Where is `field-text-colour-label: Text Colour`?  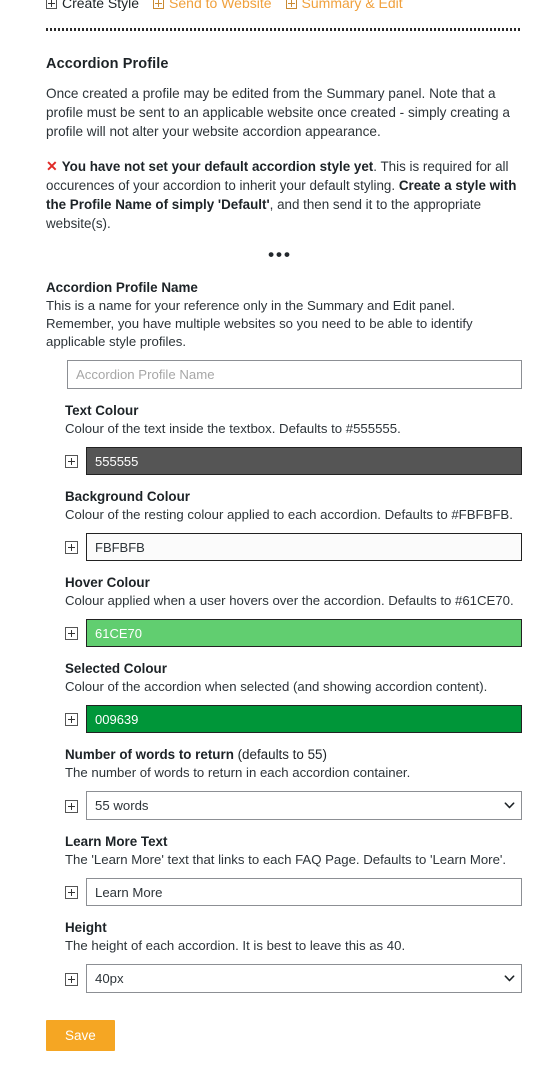
field-text-colour-label: Text Colour is located at coordinates (102, 410).